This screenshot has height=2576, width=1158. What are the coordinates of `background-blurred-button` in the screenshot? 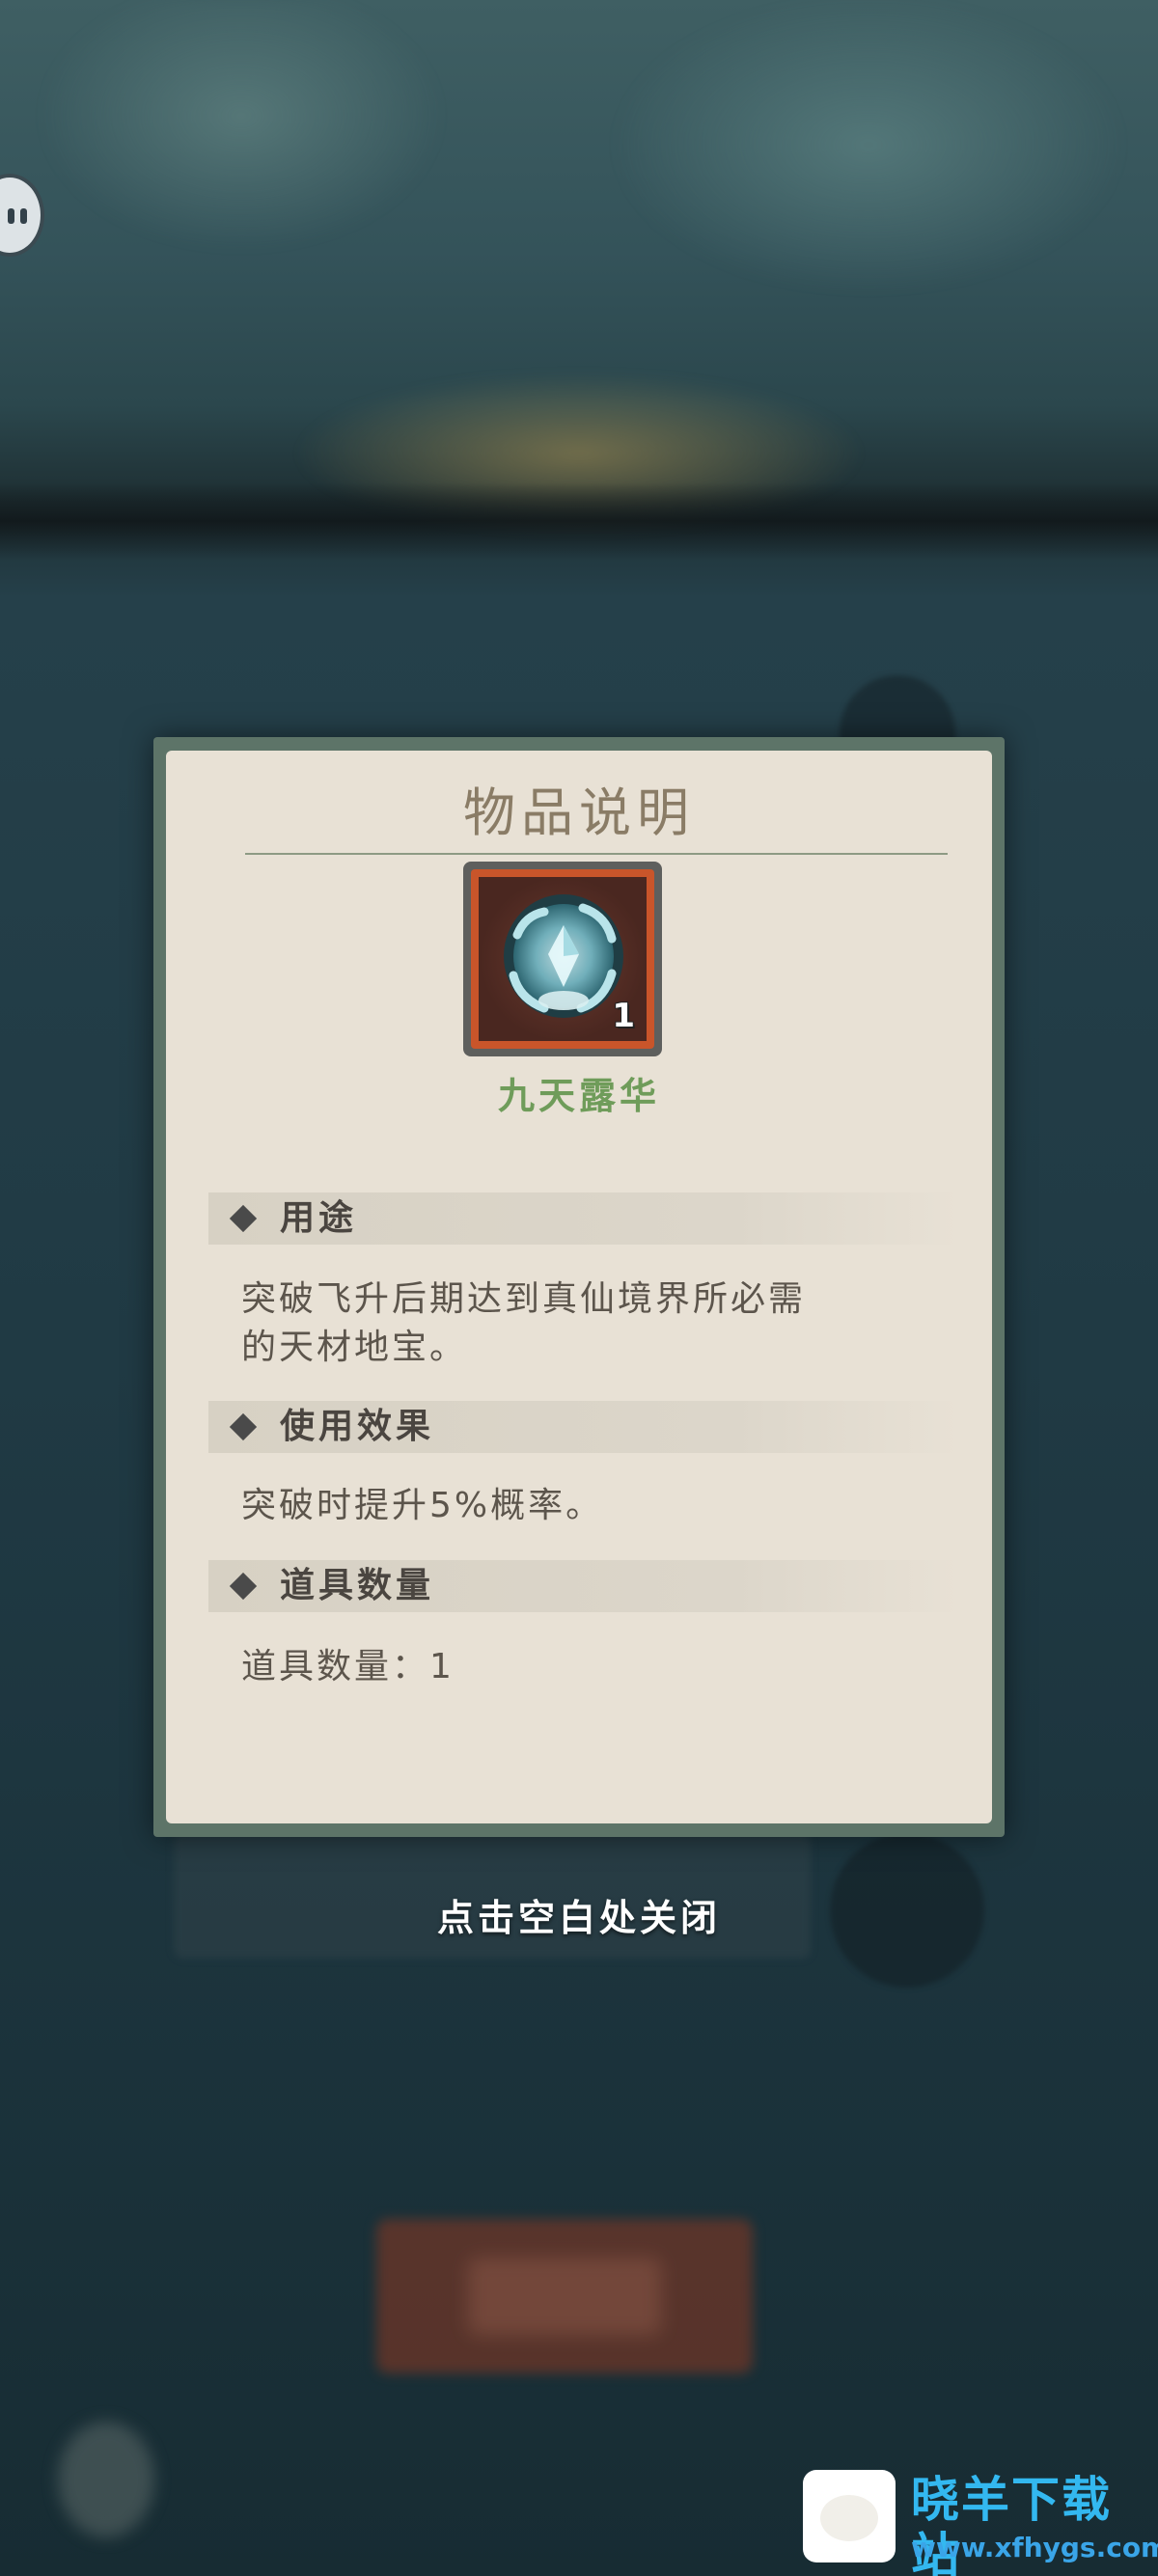 It's located at (564, 2296).